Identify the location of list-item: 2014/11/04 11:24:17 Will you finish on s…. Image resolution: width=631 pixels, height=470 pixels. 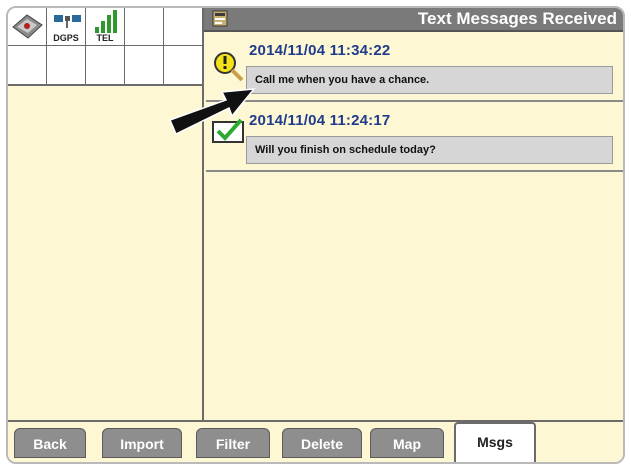
(414, 137).